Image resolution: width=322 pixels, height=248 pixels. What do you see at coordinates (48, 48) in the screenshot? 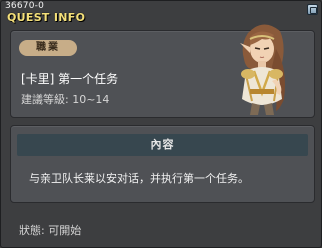
I see `job-badge: 職業` at bounding box center [48, 48].